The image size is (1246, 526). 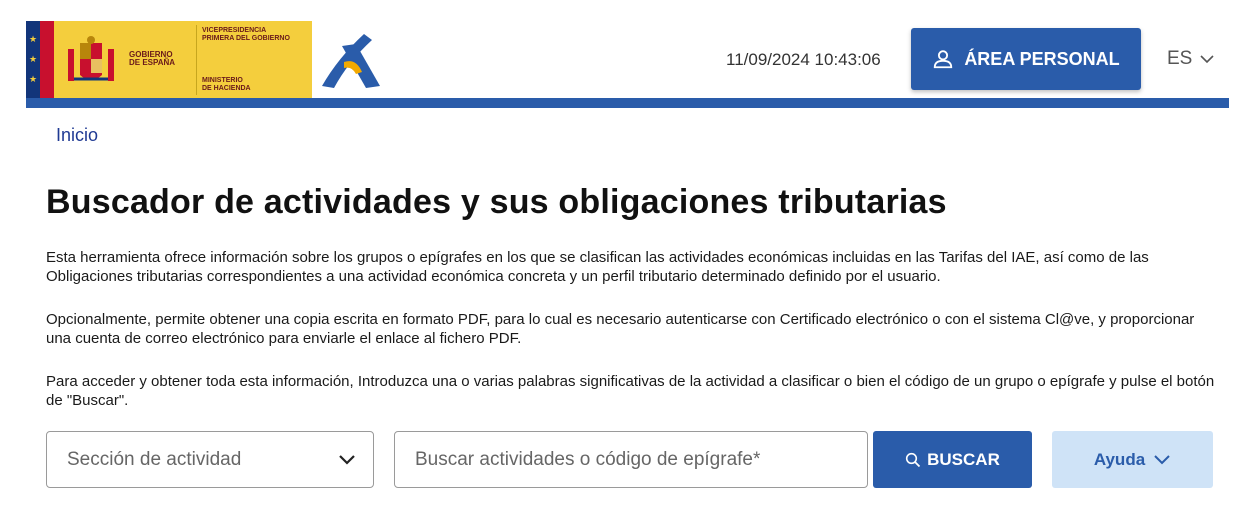 I want to click on search-icon, so click(x=913, y=459).